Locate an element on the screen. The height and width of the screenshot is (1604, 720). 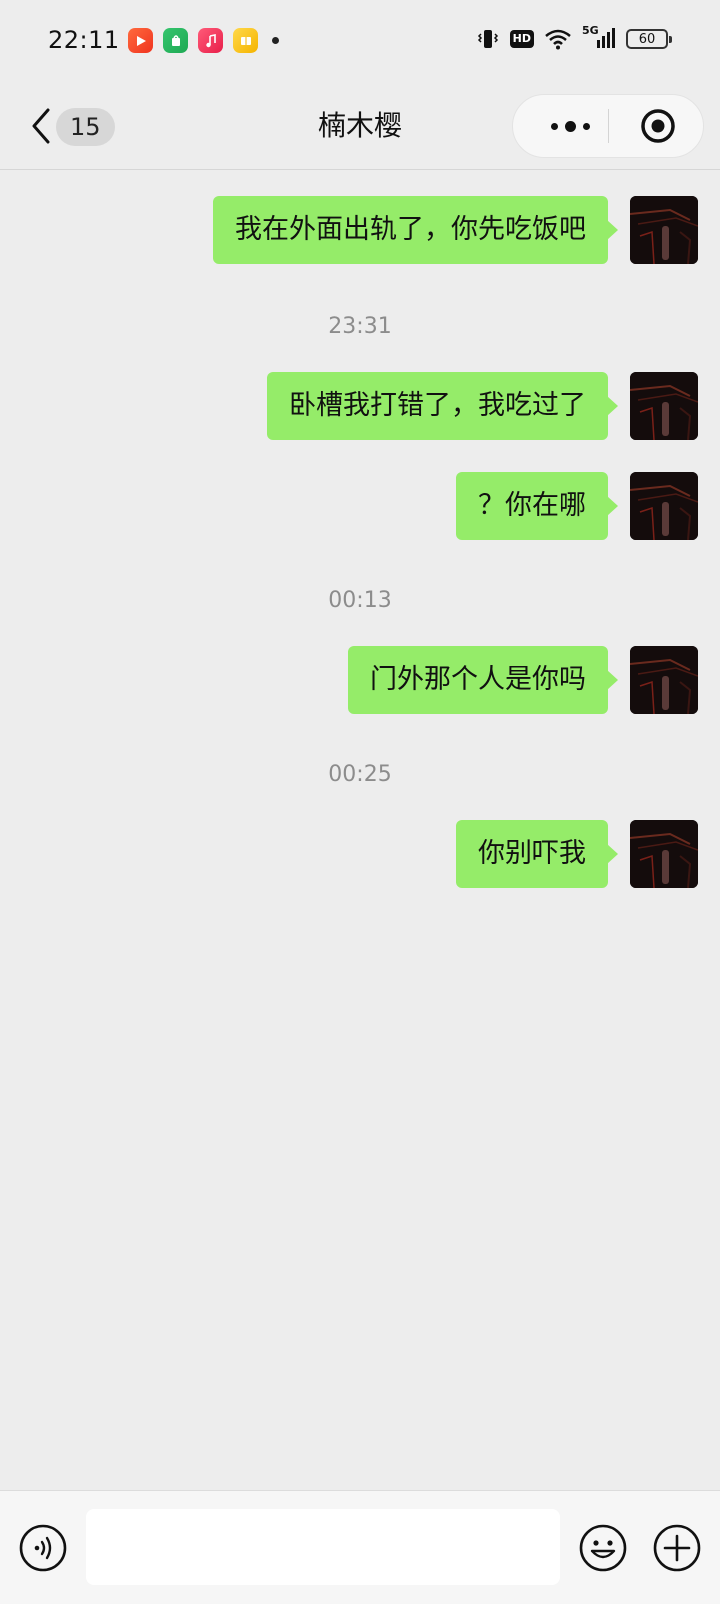
mini-program-capsule is located at coordinates (608, 126).